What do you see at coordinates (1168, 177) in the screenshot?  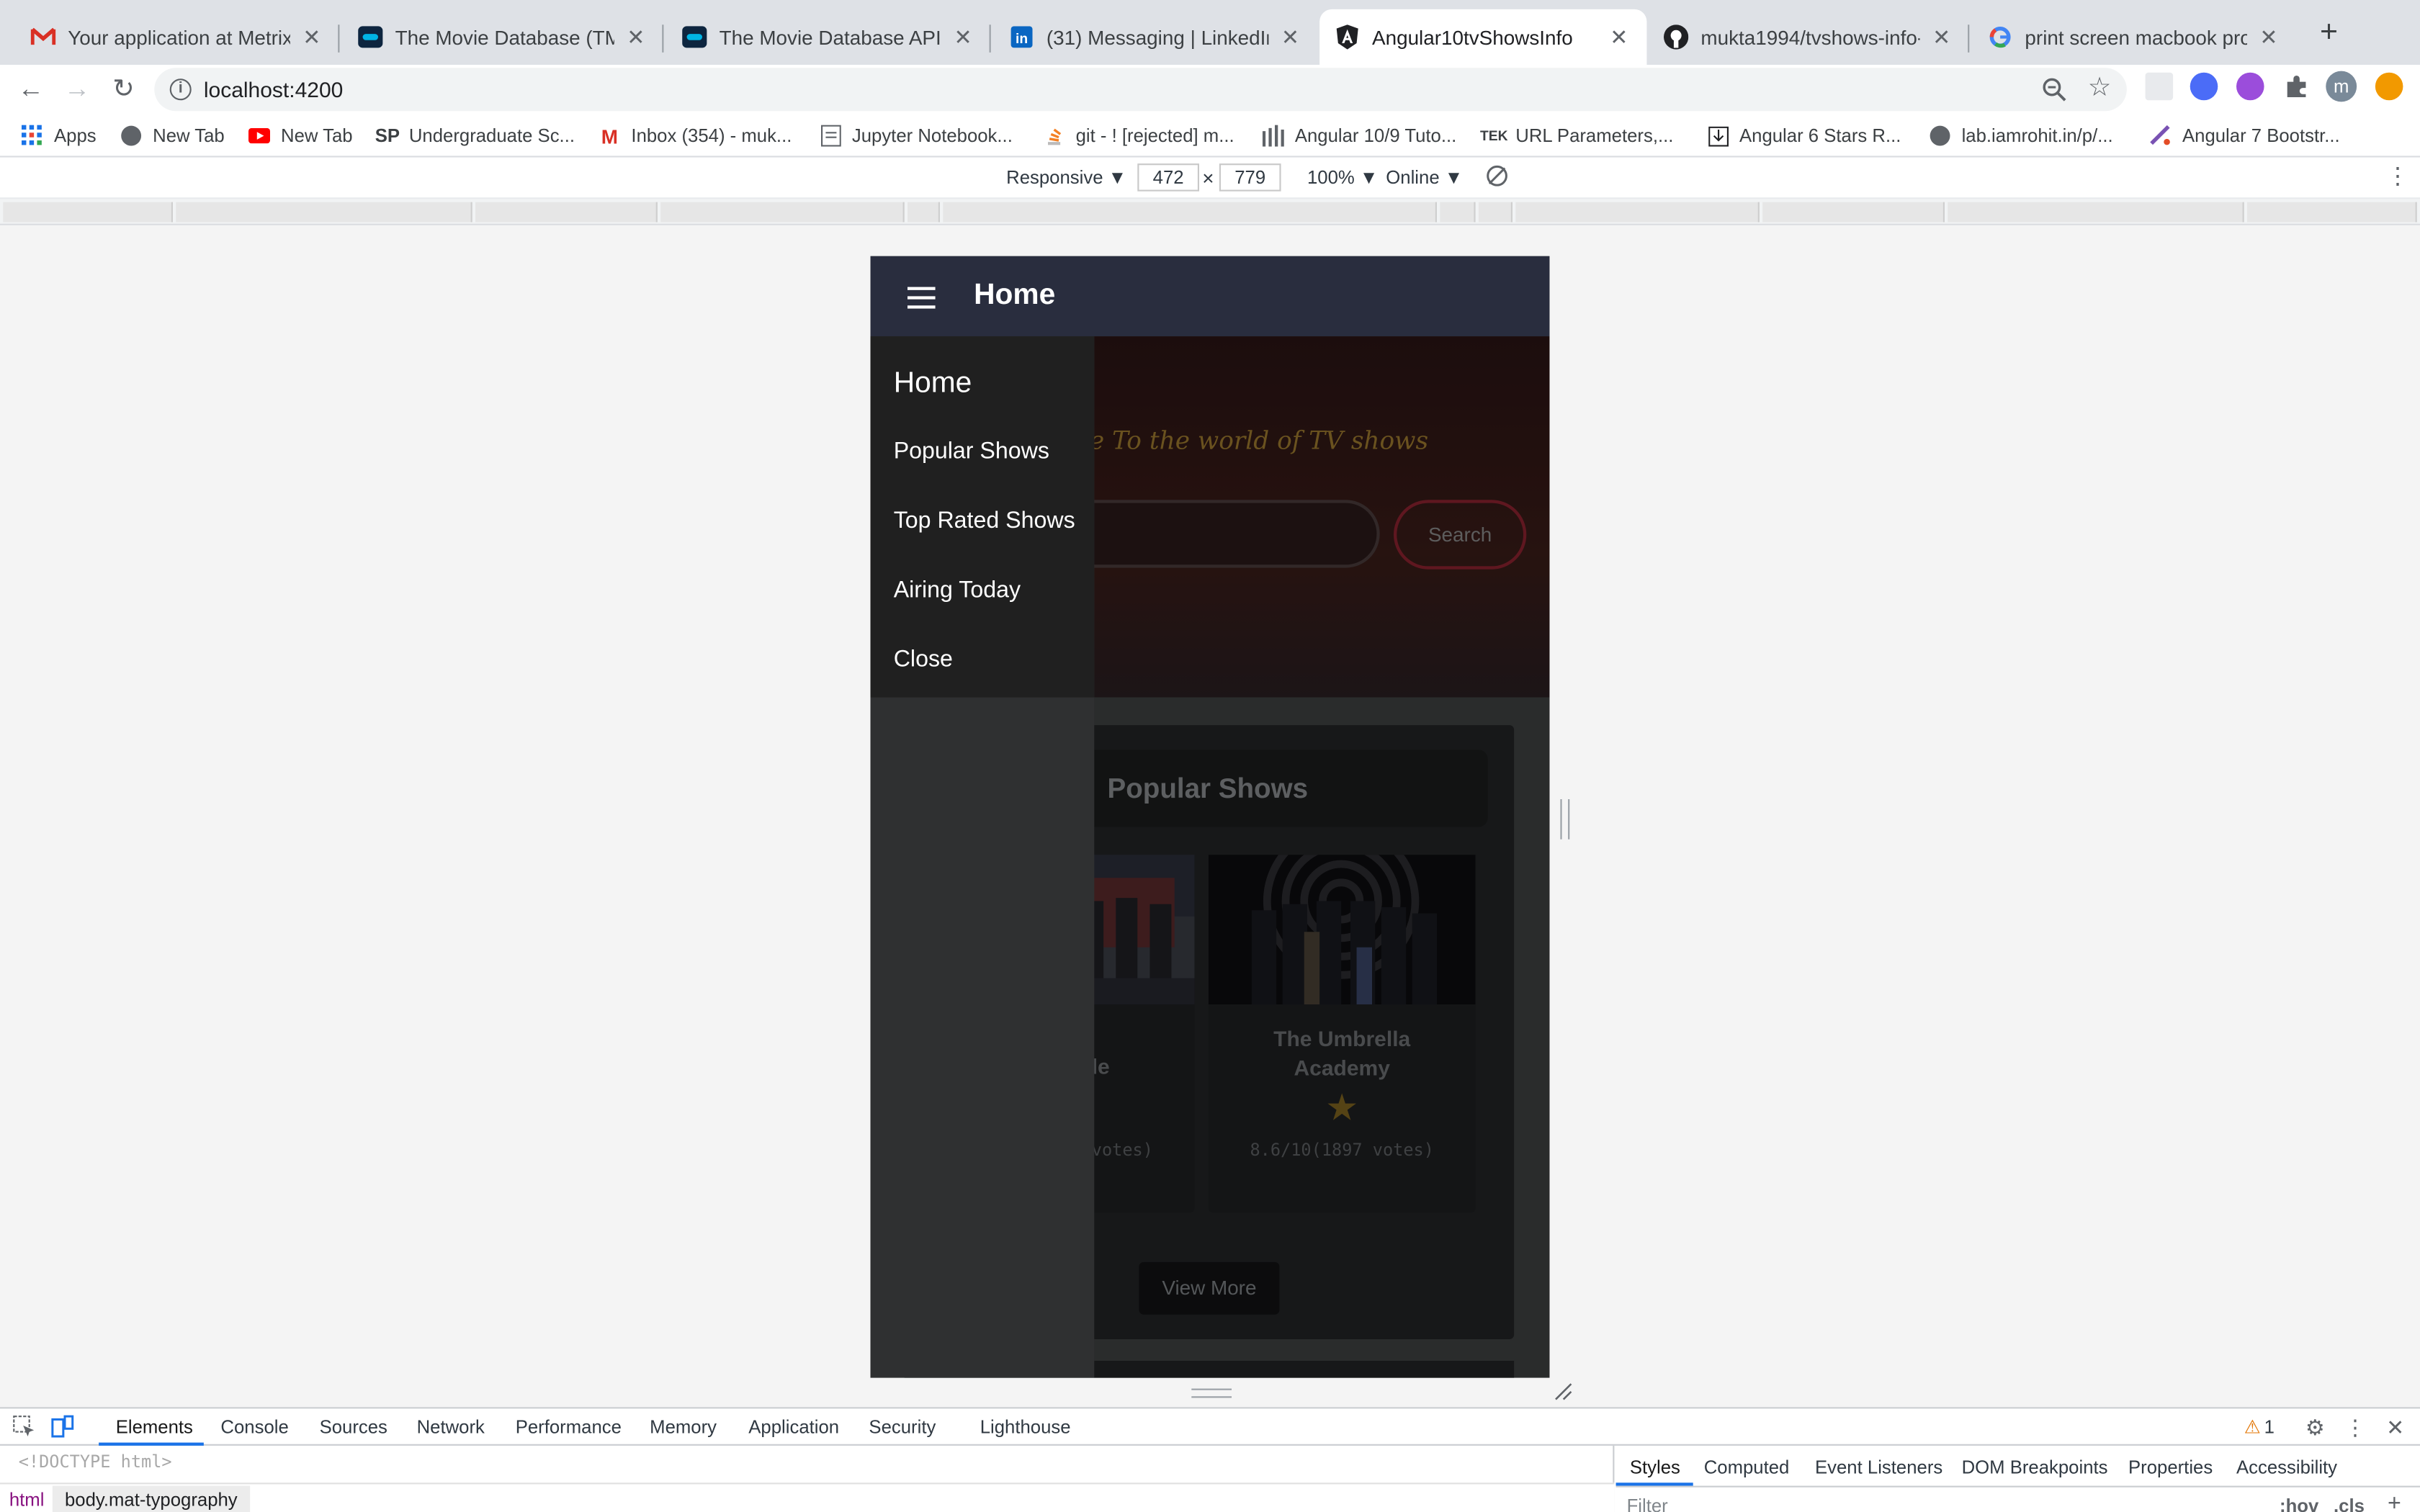 I see `width-input: 472` at bounding box center [1168, 177].